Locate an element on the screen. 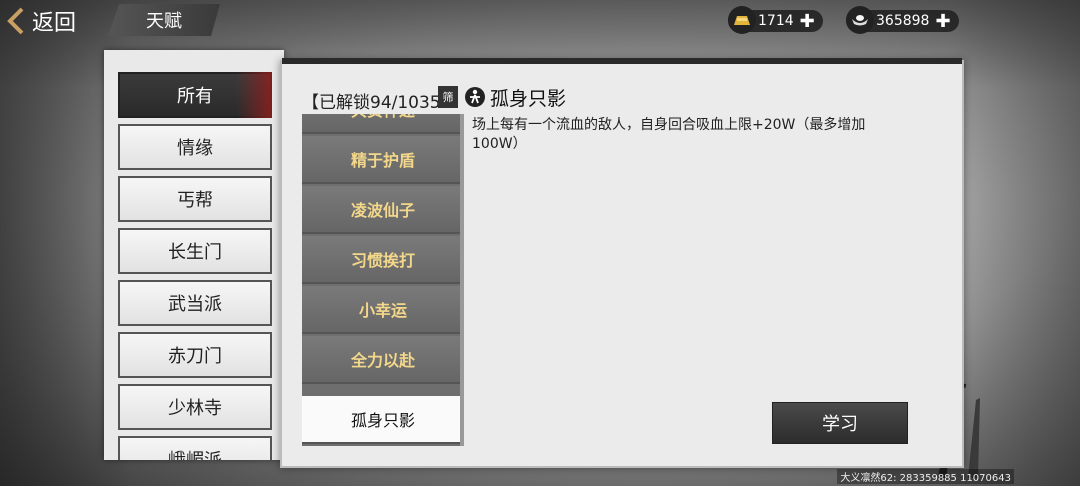 Image resolution: width=1080 pixels, height=486 pixels. category-label: 峨嵋派 is located at coordinates (195, 453).